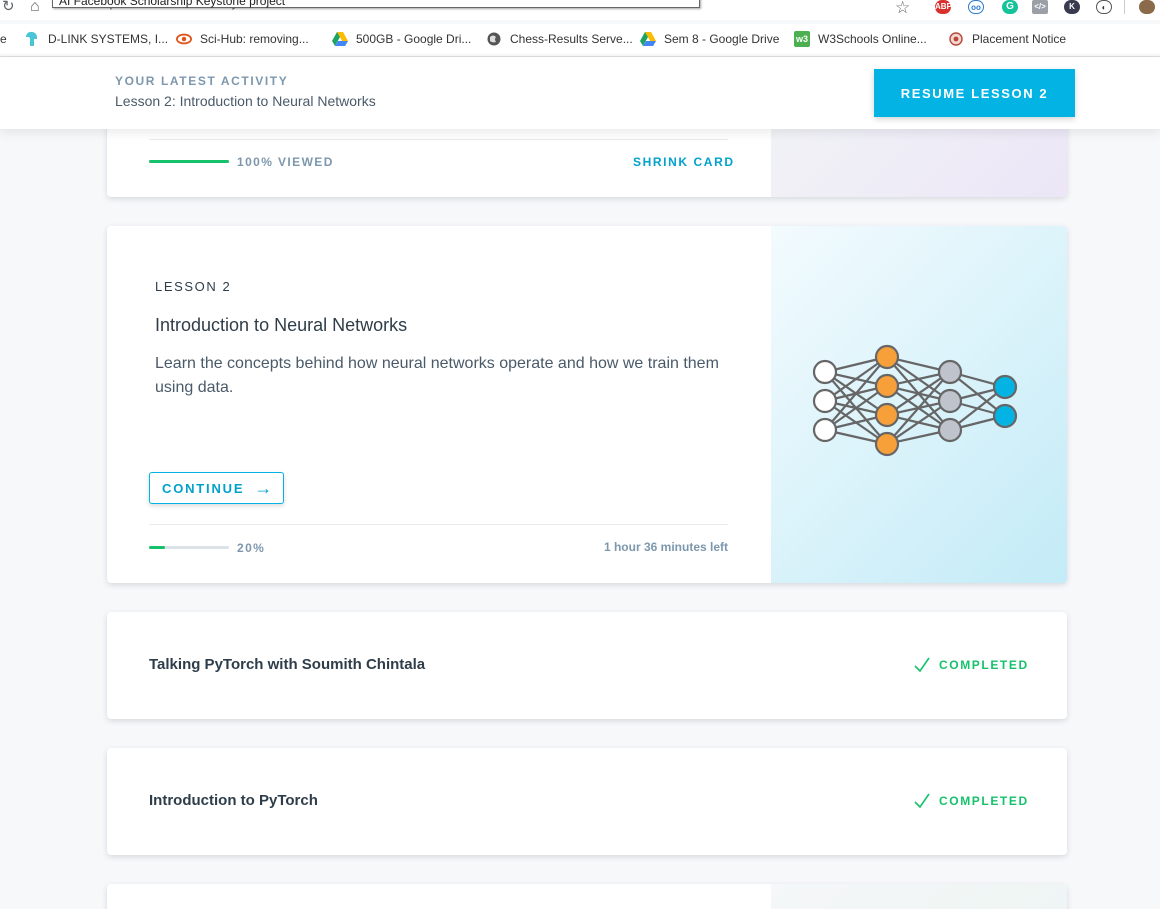 The image size is (1160, 909). I want to click on time-left: 1 hour 36 minutes left, so click(665, 547).